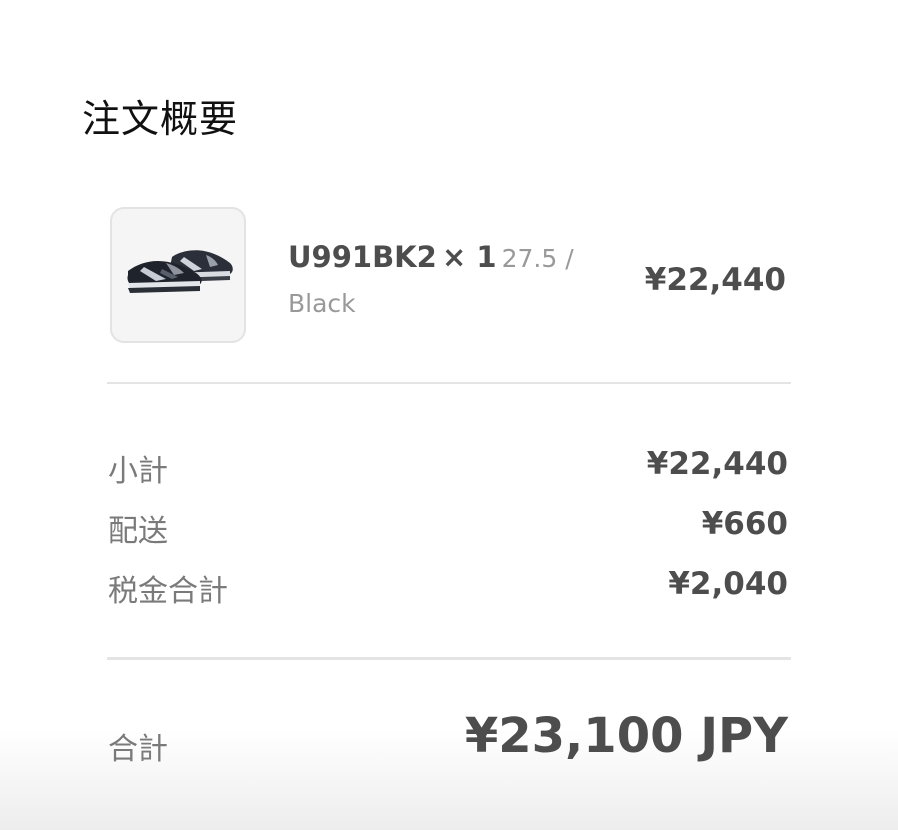 Image resolution: width=898 pixels, height=830 pixels. What do you see at coordinates (469, 257) in the screenshot?
I see `product-quantity: × 1` at bounding box center [469, 257].